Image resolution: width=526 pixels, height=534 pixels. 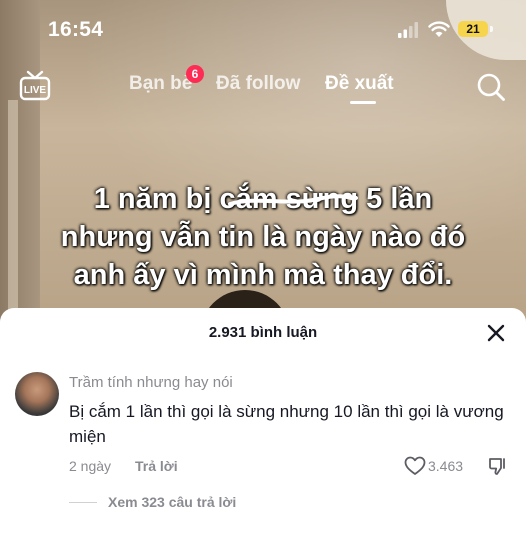 What do you see at coordinates (160, 84) in the screenshot?
I see `tab-friends: Bạn bè` at bounding box center [160, 84].